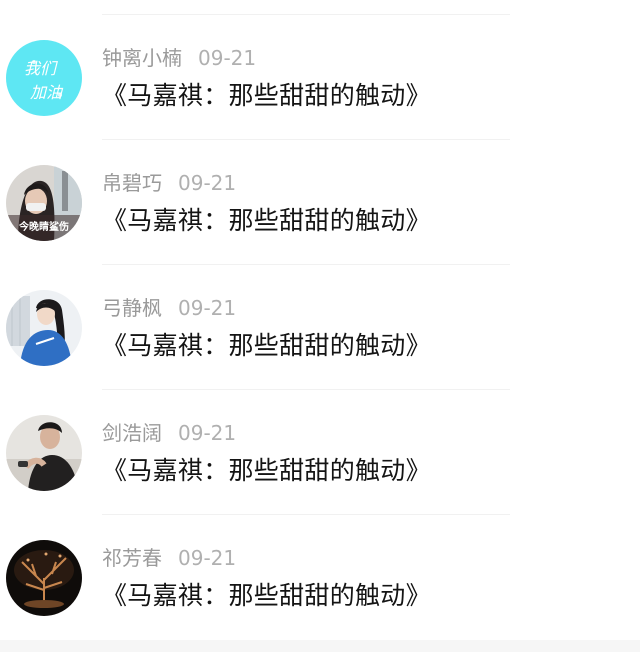  I want to click on comment-meta: 帛碧巧 09-21, so click(169, 183).